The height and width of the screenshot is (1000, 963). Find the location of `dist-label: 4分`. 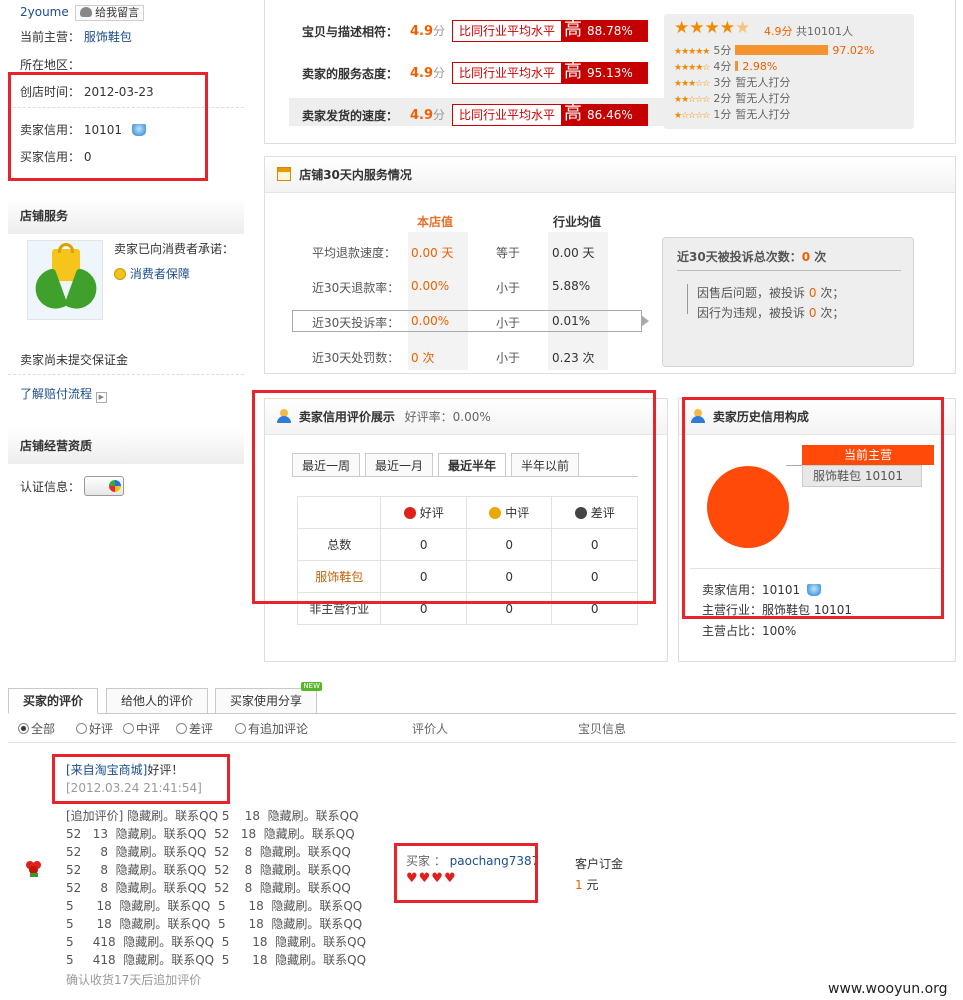

dist-label: 4分 is located at coordinates (722, 66).